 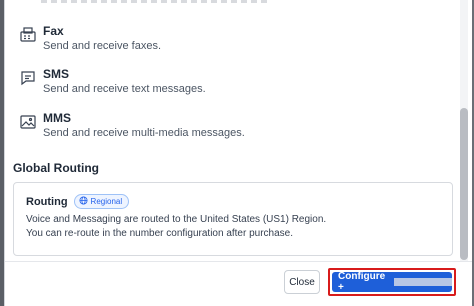 What do you see at coordinates (53, 31) in the screenshot?
I see `channel-name: Fax` at bounding box center [53, 31].